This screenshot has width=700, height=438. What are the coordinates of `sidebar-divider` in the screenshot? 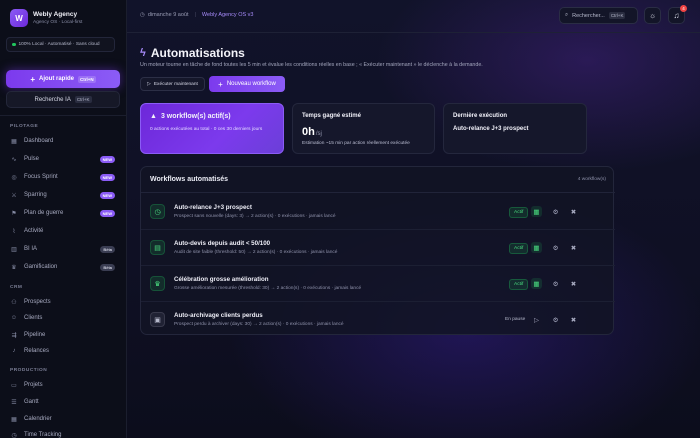 It's located at (63, 115).